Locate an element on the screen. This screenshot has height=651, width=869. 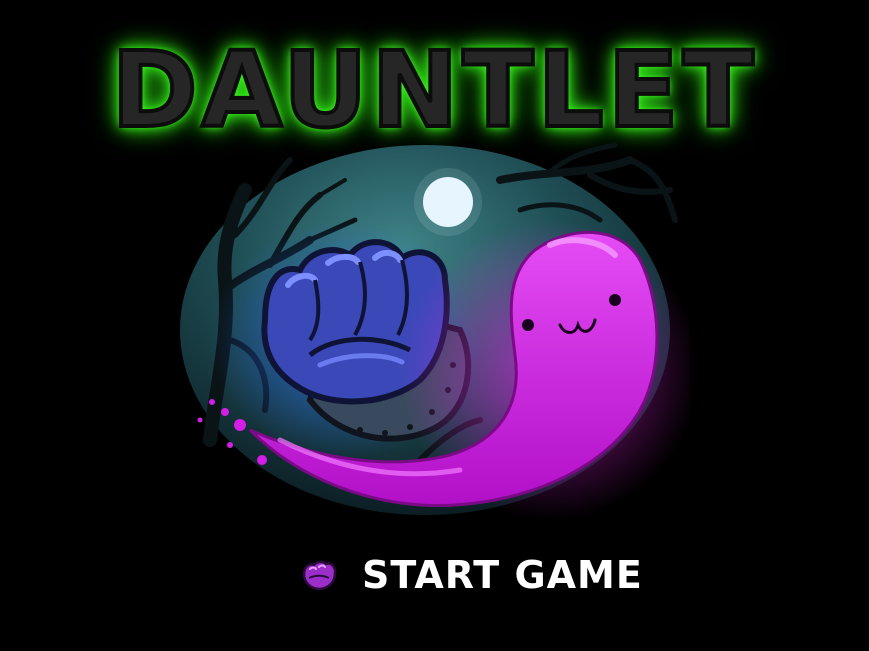
start-game-button: START GAME is located at coordinates (471, 575).